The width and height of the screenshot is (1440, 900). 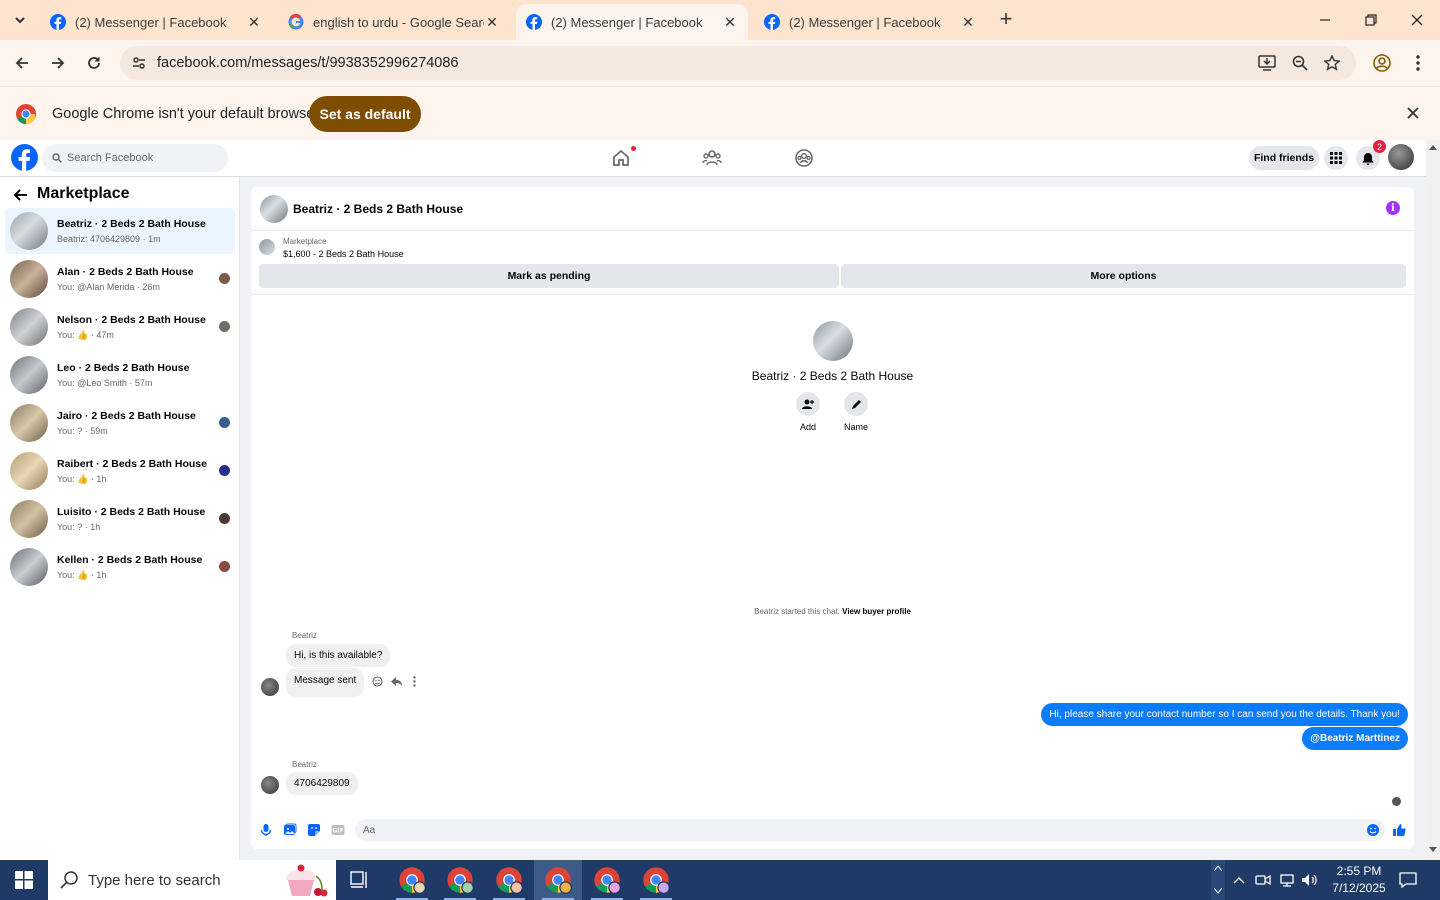 I want to click on chat-title: Beatriz · 2 Beds 2 Bath House, so click(x=378, y=209).